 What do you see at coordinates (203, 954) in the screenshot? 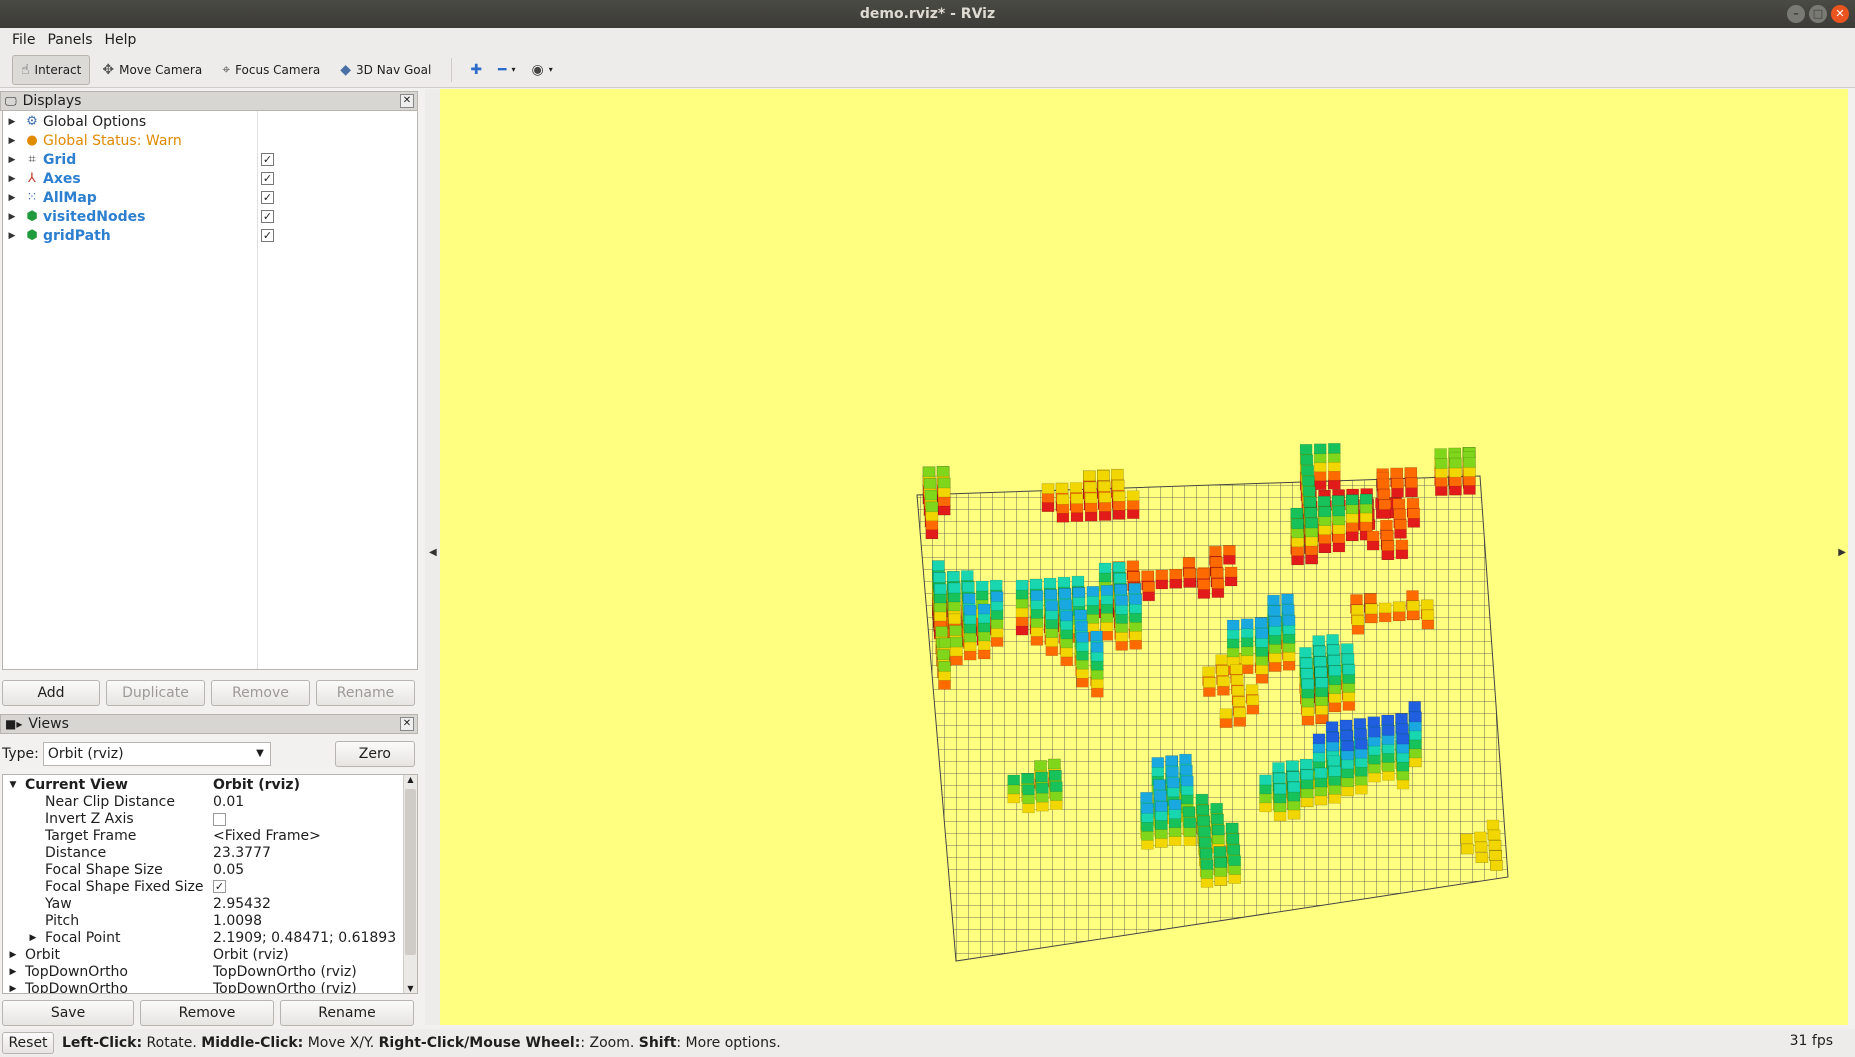
I see `saved-view-orbit: ▶ Orbit Orbit (rviz)` at bounding box center [203, 954].